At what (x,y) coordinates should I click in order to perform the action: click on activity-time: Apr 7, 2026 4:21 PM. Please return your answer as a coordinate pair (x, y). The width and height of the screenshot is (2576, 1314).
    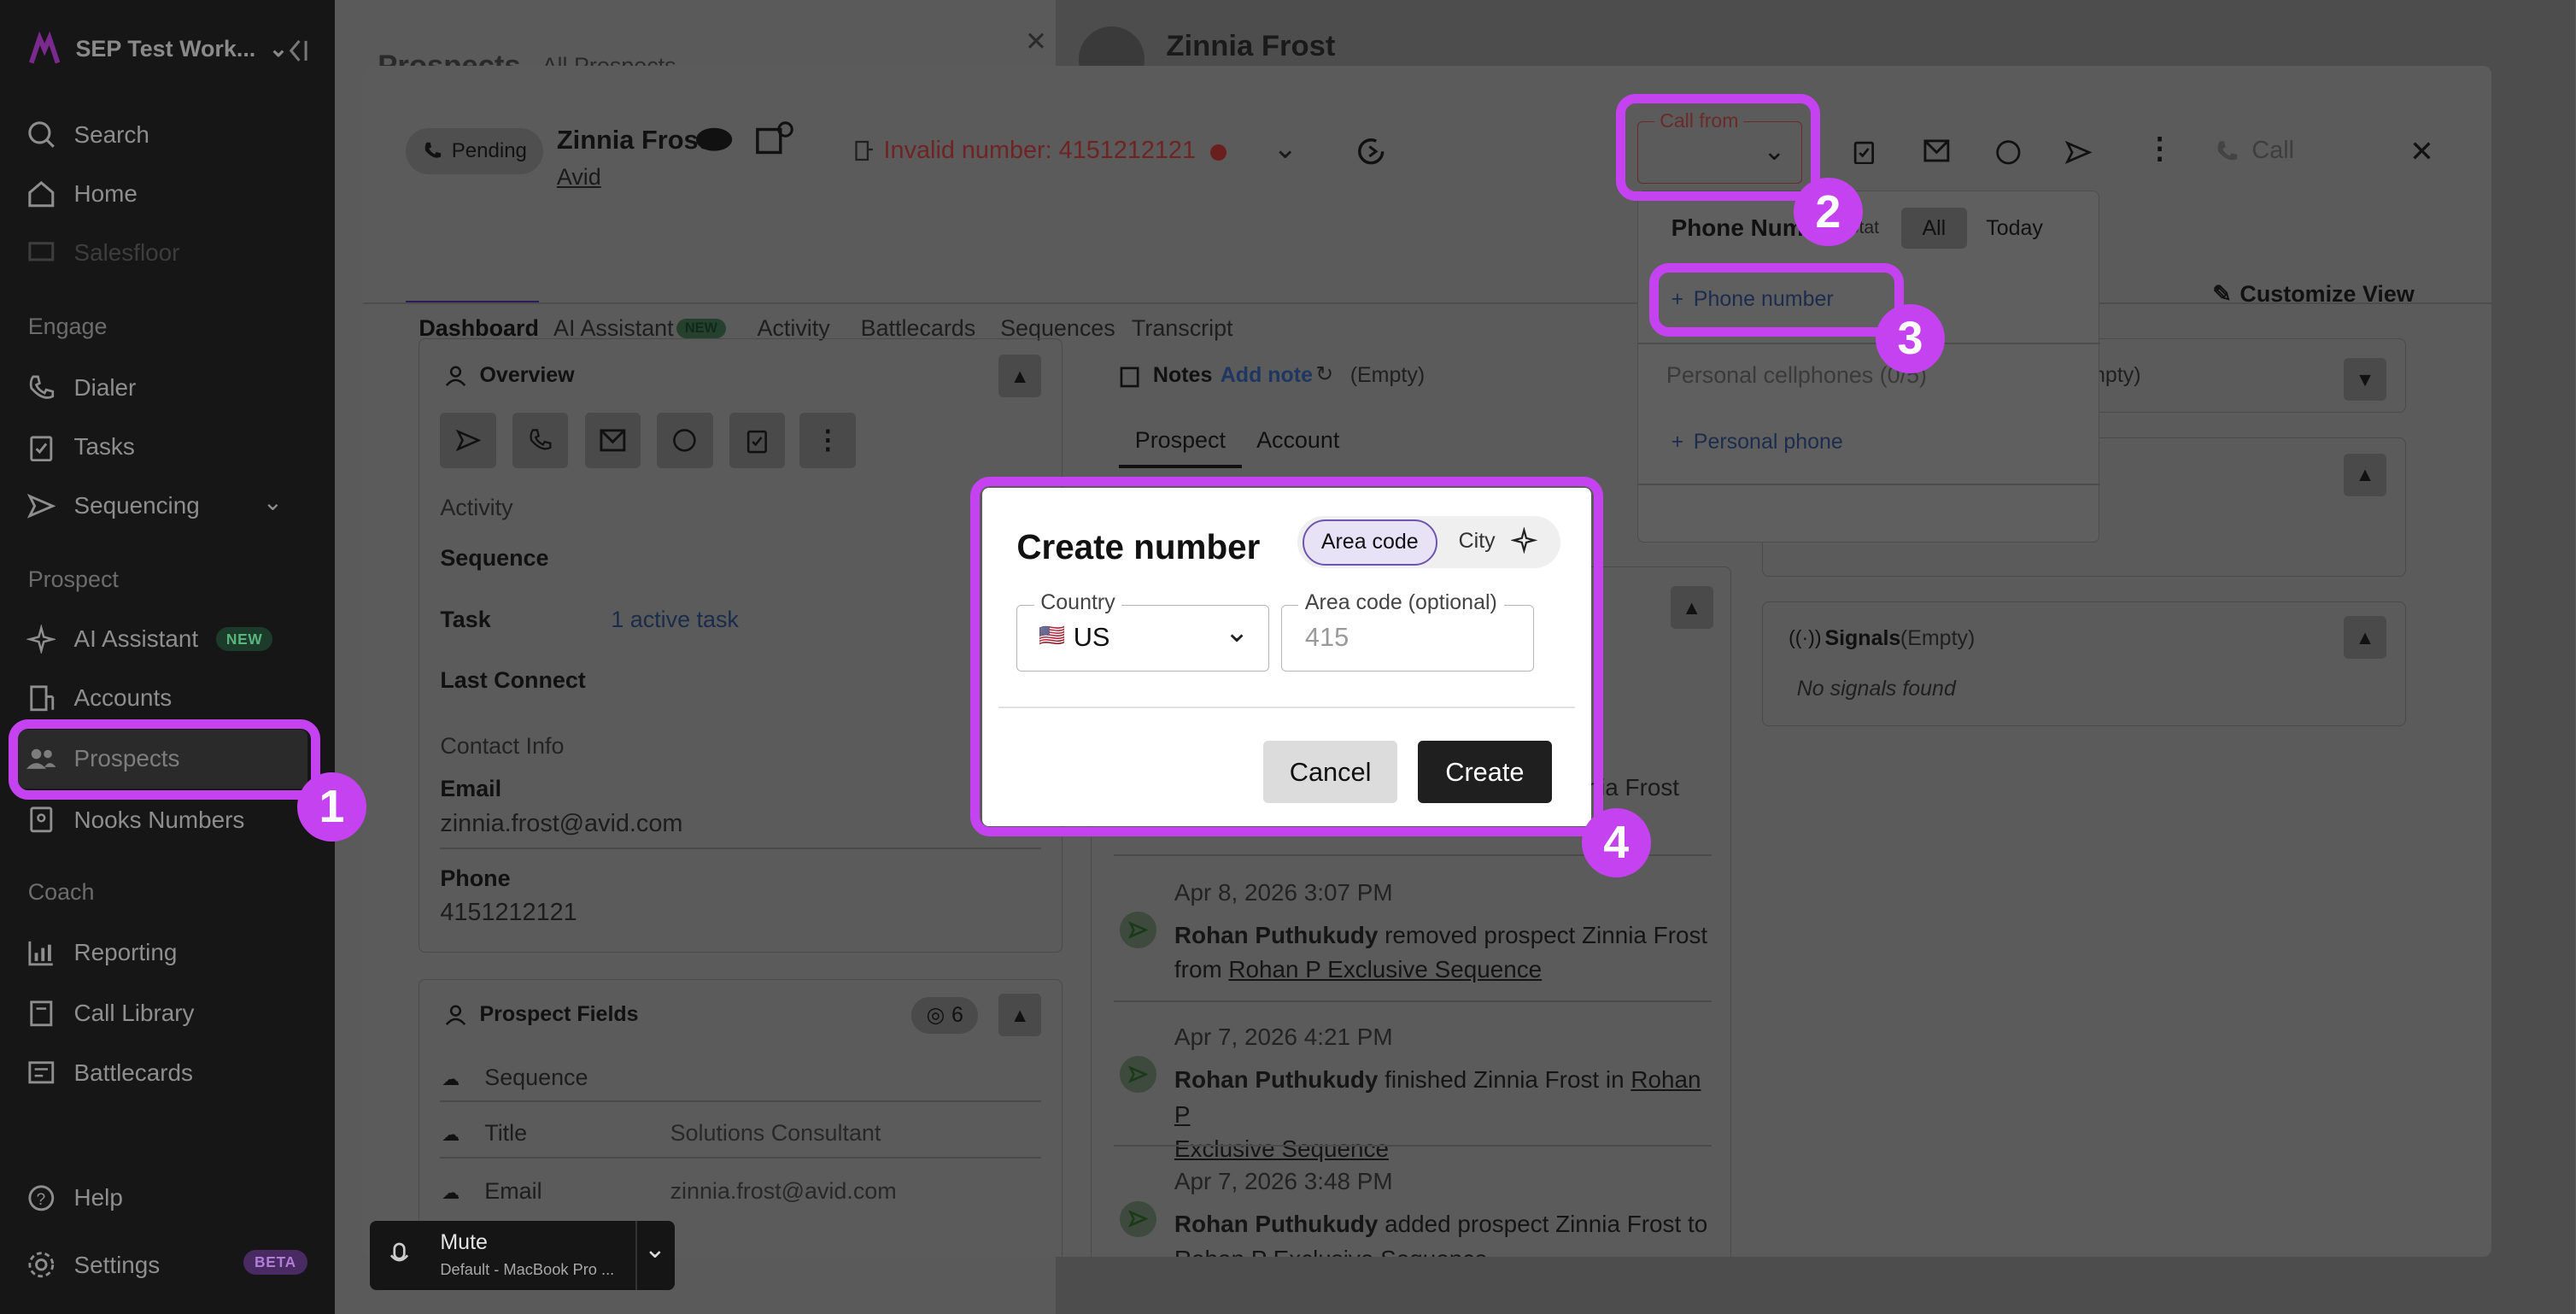
    Looking at the image, I should click on (1283, 1037).